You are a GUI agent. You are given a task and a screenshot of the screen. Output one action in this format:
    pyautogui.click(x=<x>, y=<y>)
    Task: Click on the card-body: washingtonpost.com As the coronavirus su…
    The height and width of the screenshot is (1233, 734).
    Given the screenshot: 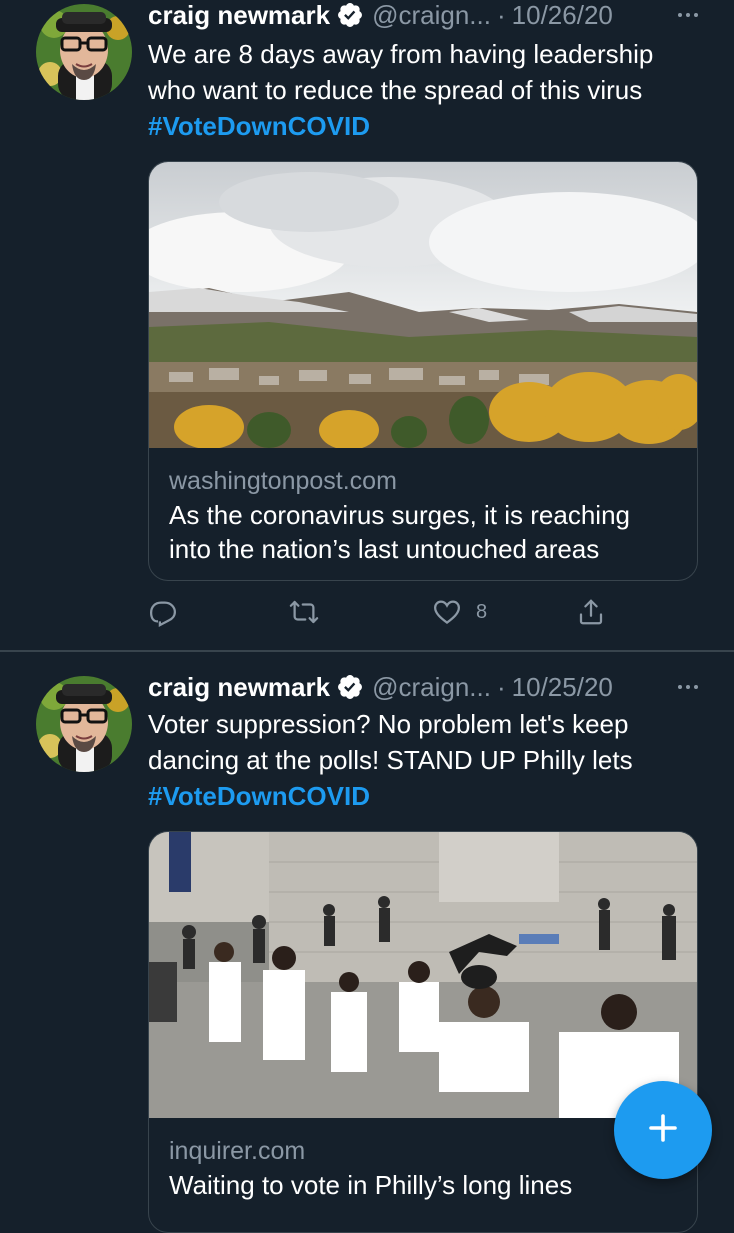 What is the action you would take?
    pyautogui.click(x=423, y=513)
    